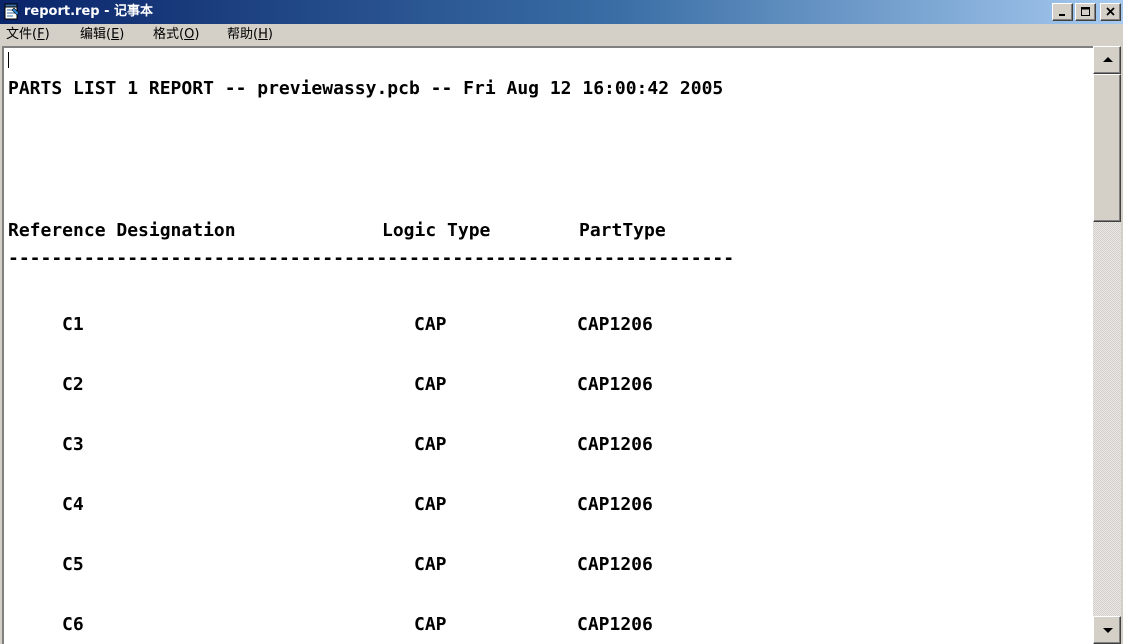 This screenshot has height=644, width=1123. I want to click on menu-help-label: 帮助(, so click(243, 34).